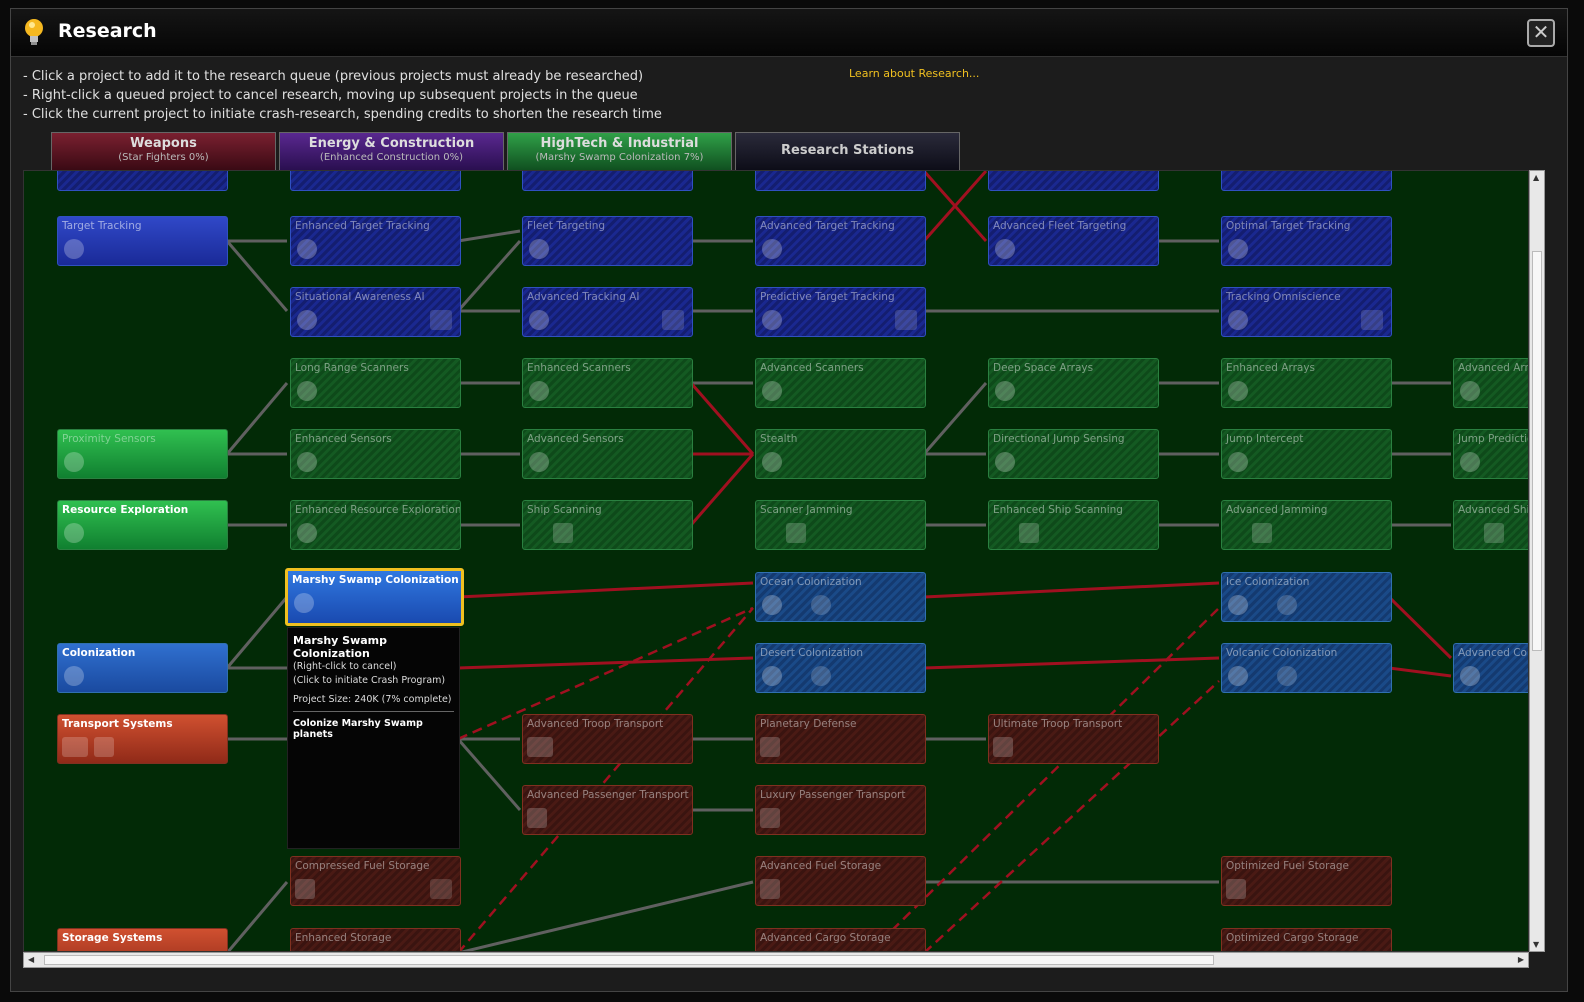 This screenshot has height=1002, width=1584. Describe the element at coordinates (825, 938) in the screenshot. I see `tech-label: Advanced Cargo Storage` at that location.